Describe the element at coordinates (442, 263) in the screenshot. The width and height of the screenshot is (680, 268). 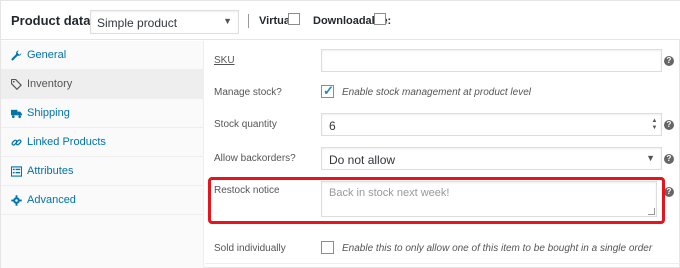
I see `section-divider` at that location.